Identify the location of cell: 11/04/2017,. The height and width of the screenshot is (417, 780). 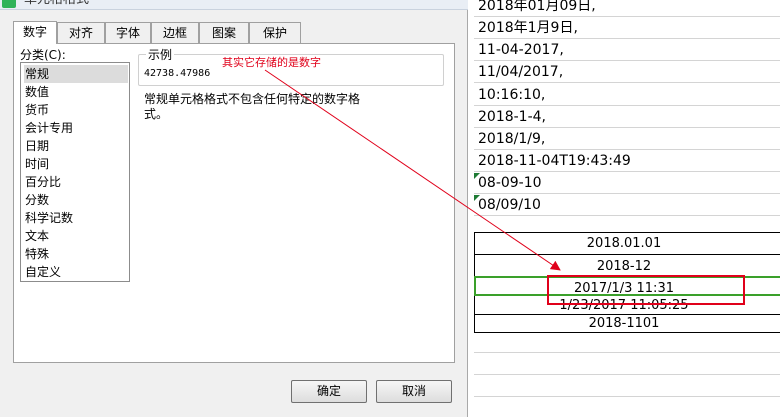
(520, 72).